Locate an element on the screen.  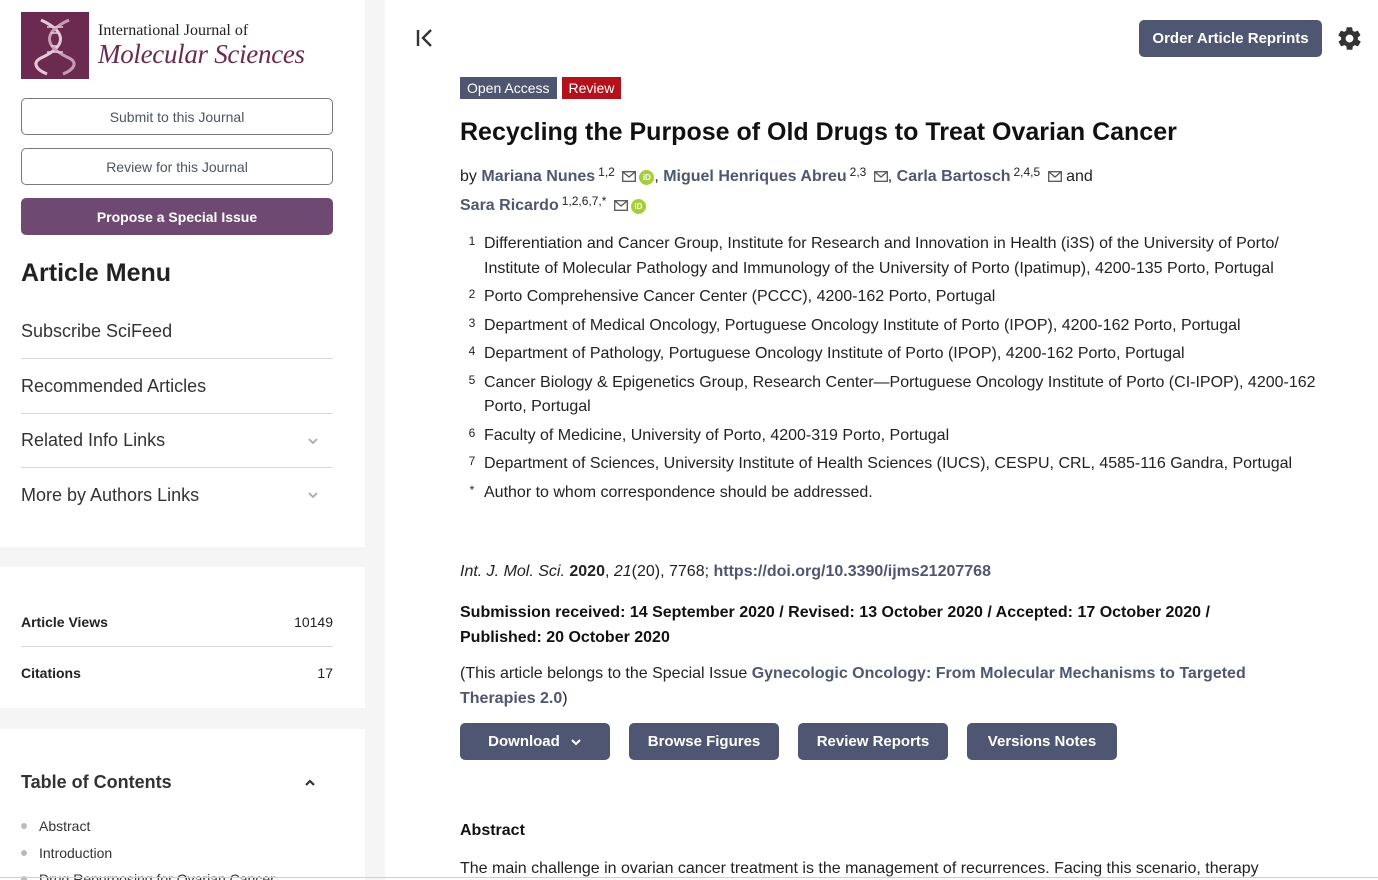
menu-item-label: Subscribe SciFeed is located at coordinates (97, 331).